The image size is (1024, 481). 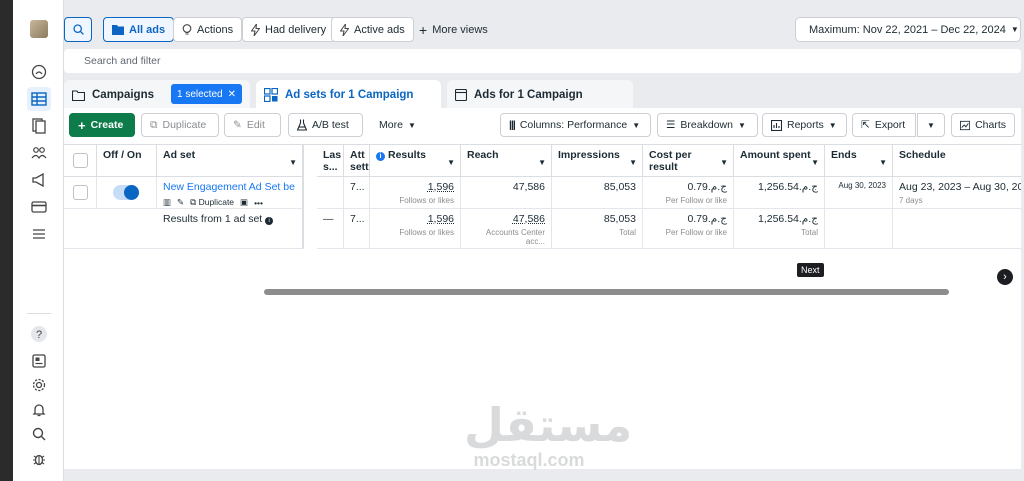 What do you see at coordinates (252, 125) in the screenshot?
I see `edit-button: ✎ Edit` at bounding box center [252, 125].